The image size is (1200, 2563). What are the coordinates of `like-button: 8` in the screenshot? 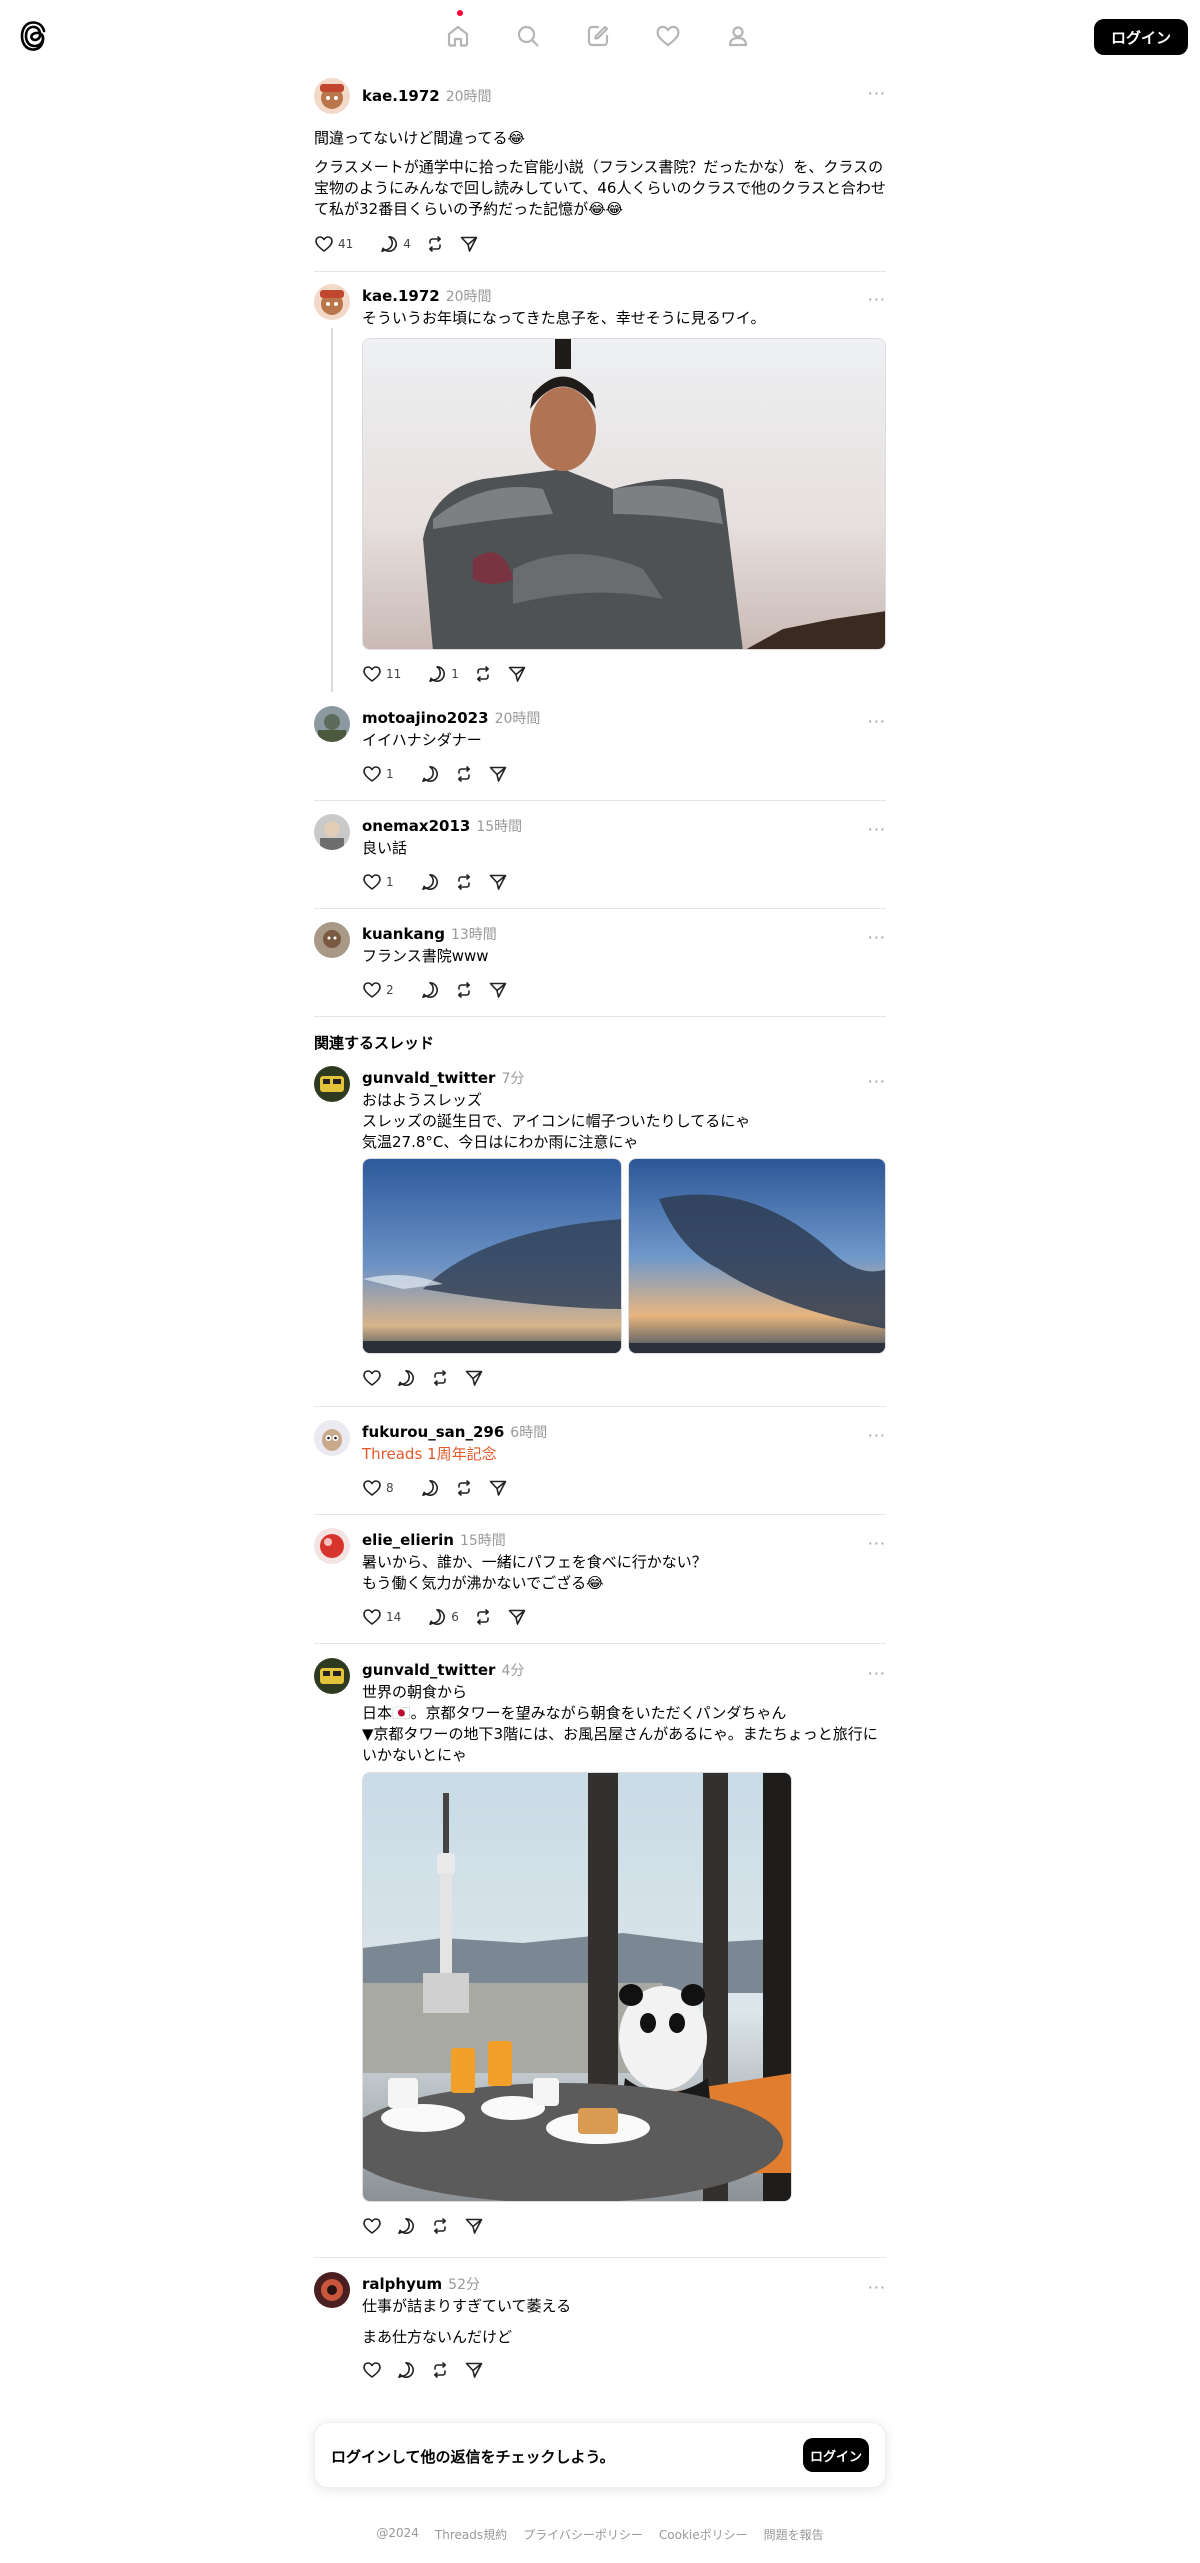 It's located at (378, 1488).